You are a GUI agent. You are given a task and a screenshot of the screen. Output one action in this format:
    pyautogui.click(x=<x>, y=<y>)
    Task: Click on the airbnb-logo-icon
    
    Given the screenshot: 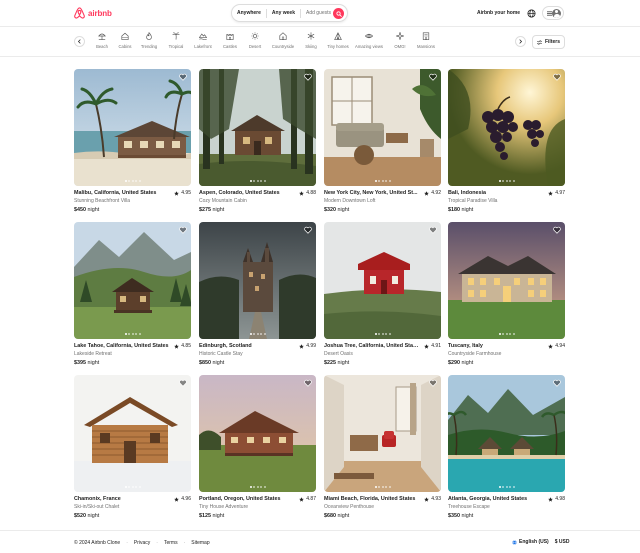 What is the action you would take?
    pyautogui.click(x=79, y=13)
    